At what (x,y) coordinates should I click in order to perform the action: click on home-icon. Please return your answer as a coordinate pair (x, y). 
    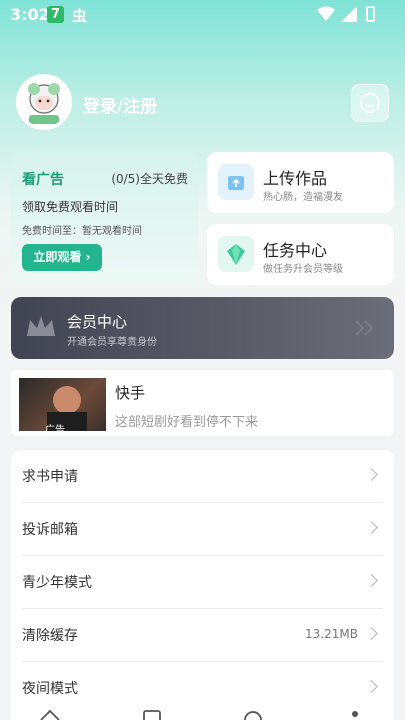
    Looking at the image, I should click on (50, 714).